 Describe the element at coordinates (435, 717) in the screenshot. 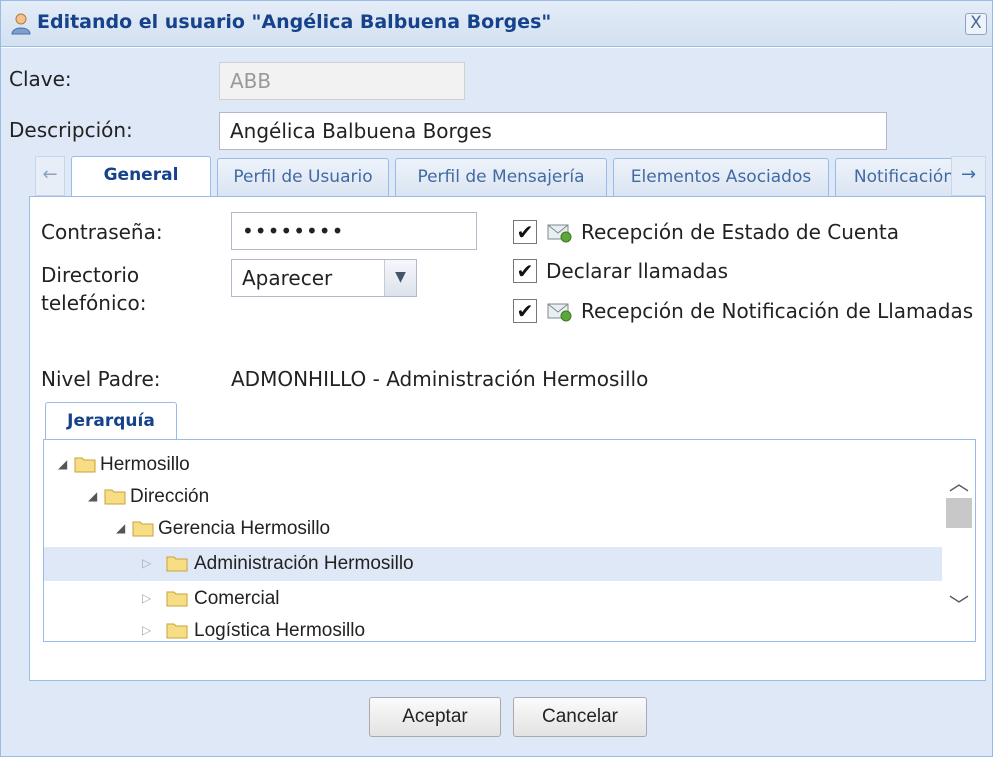

I see `accept-button: Aceptar` at that location.